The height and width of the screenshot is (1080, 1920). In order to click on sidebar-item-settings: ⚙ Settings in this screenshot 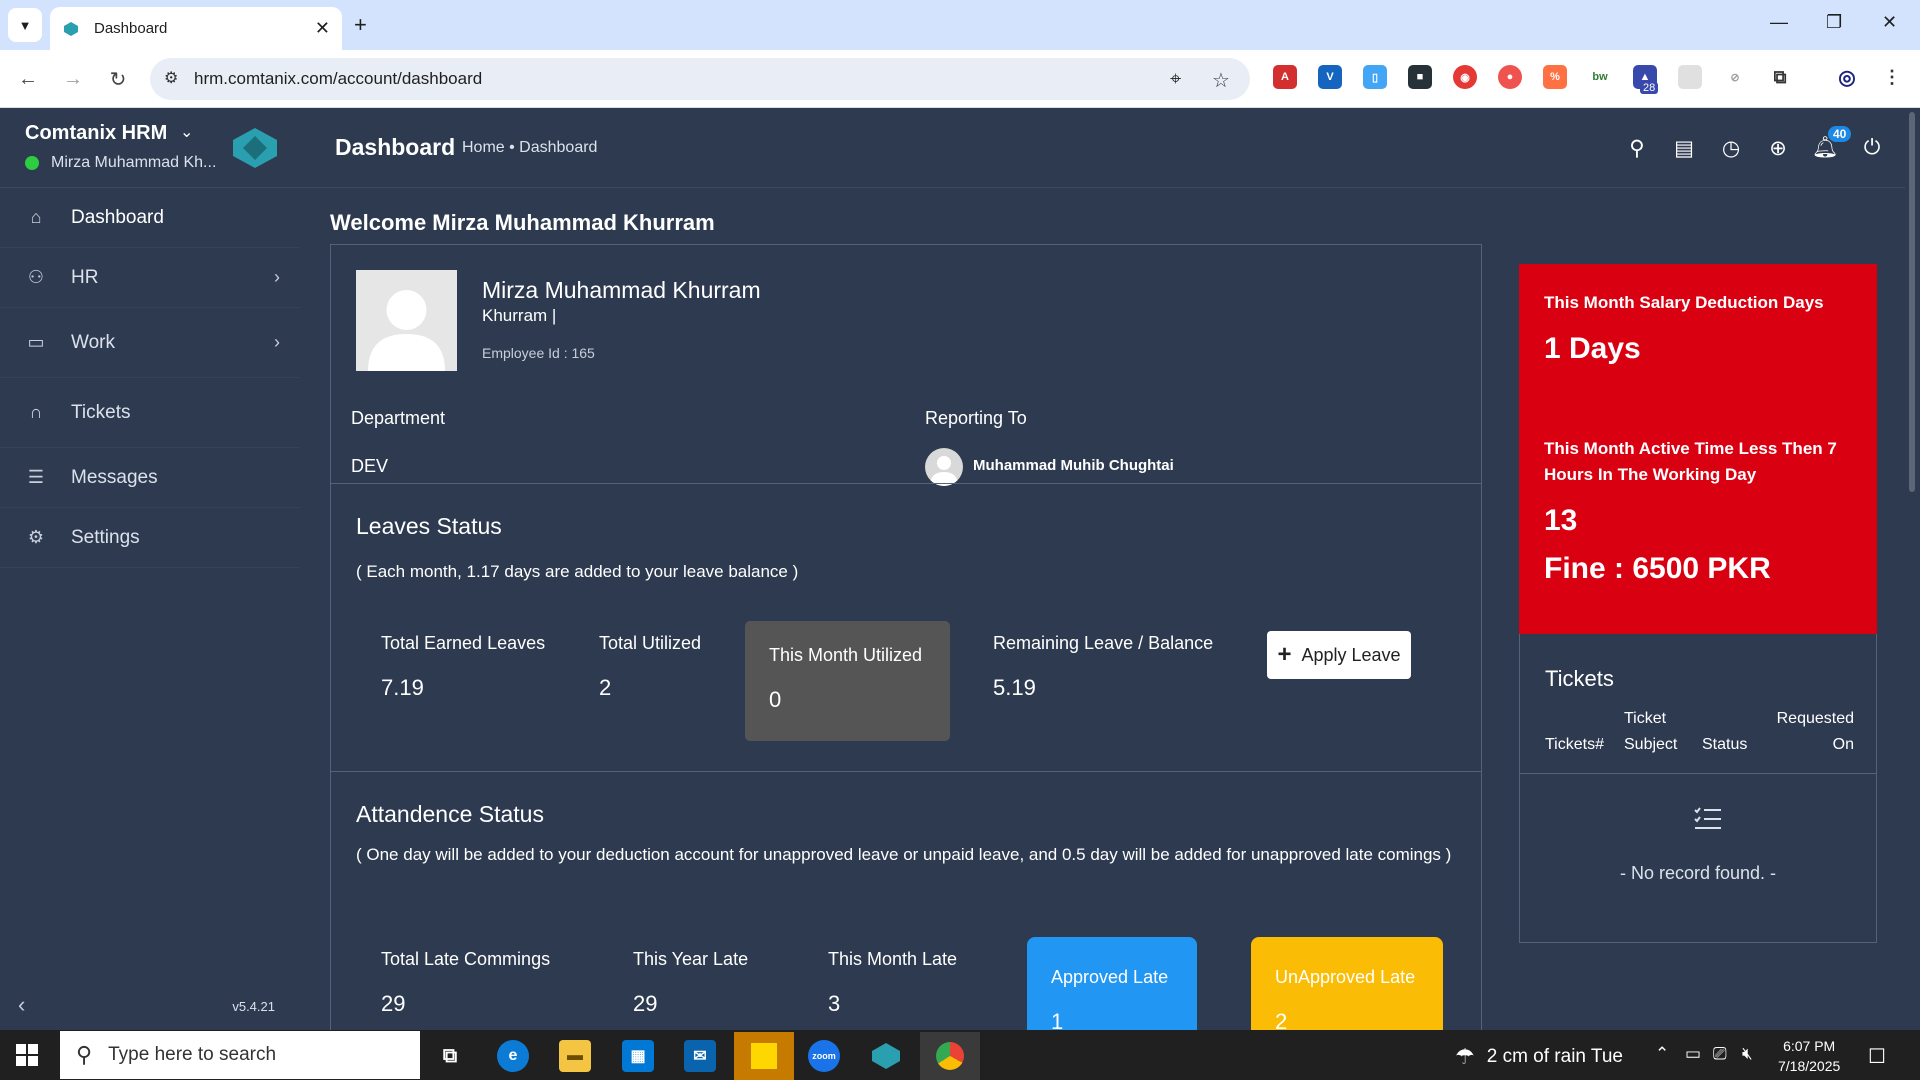, I will do `click(150, 538)`.